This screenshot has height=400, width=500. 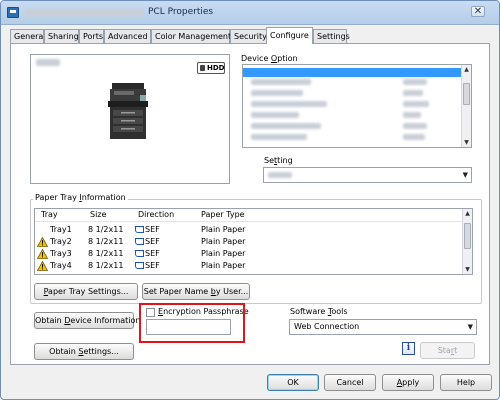 What do you see at coordinates (447, 350) in the screenshot?
I see `start-button: Start` at bounding box center [447, 350].